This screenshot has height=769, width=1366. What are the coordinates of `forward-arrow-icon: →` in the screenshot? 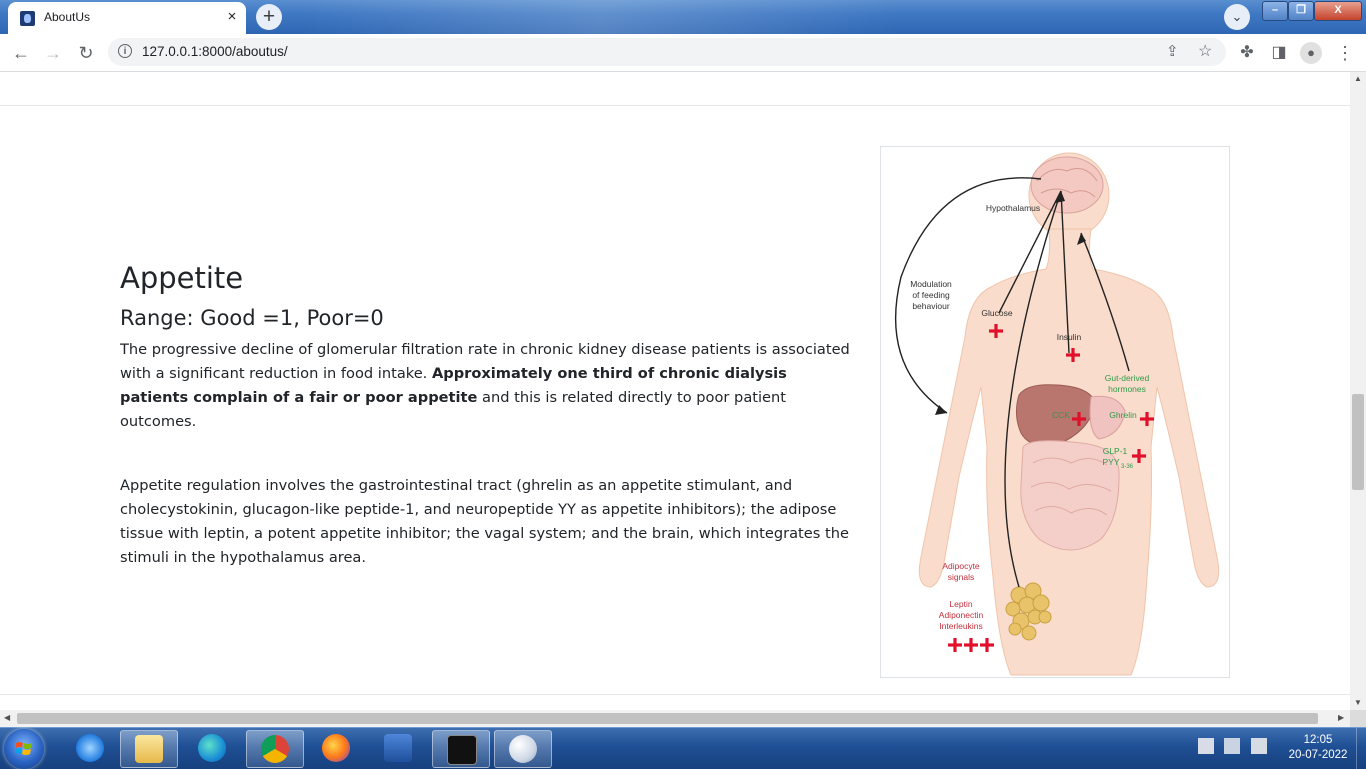 It's located at (53, 53).